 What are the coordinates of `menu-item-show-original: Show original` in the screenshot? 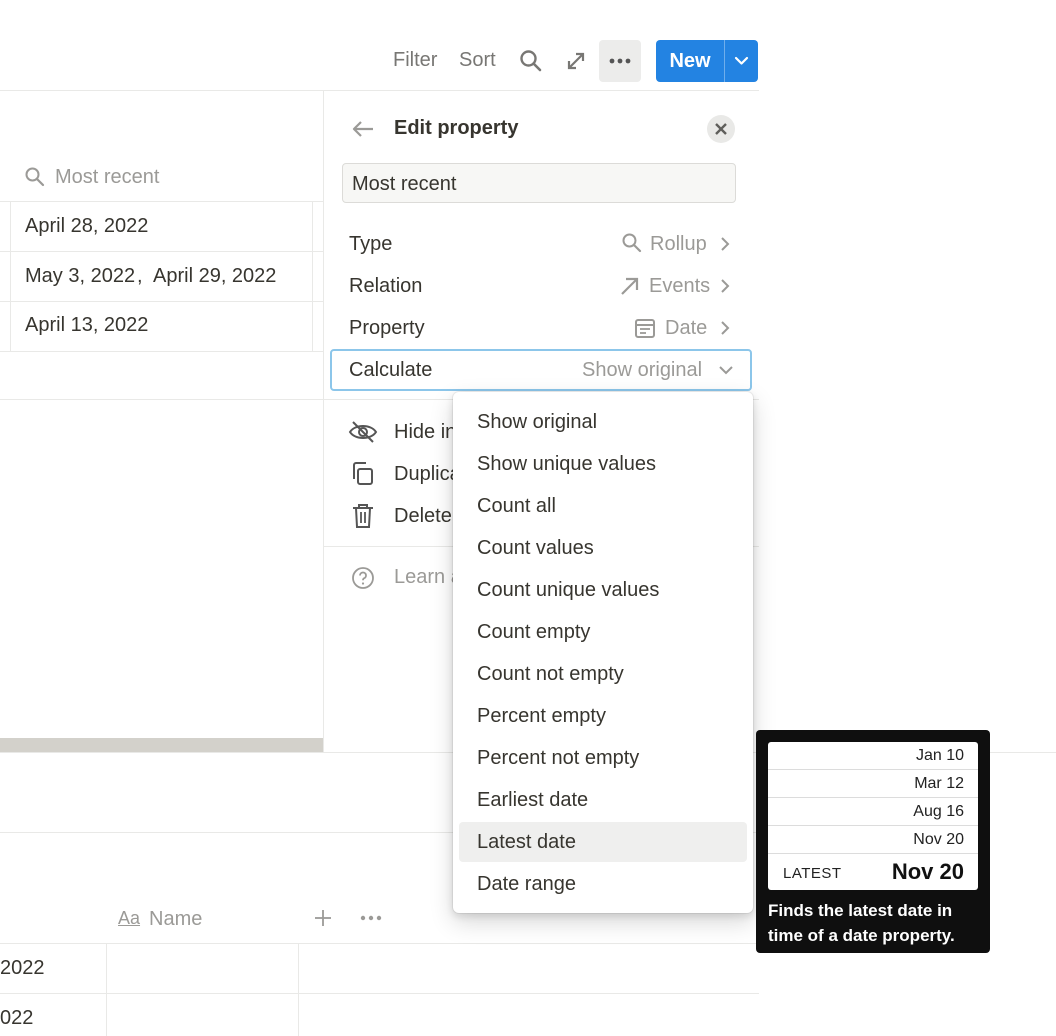 It's located at (603, 422).